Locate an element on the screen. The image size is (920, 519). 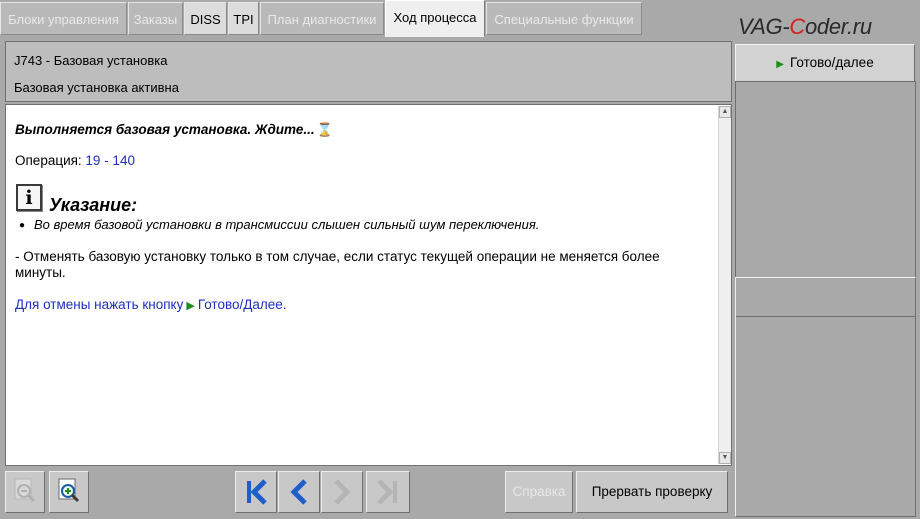
zoom-in-icon is located at coordinates (69, 490).